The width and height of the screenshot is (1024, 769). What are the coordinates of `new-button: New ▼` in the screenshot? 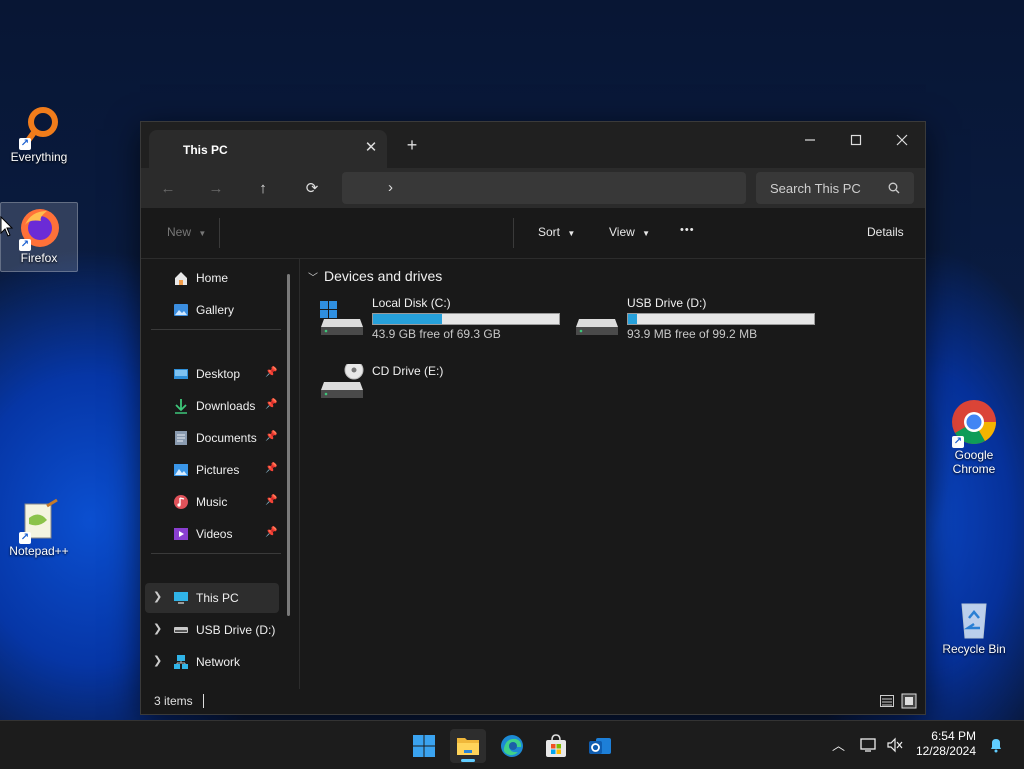 It's located at (186, 232).